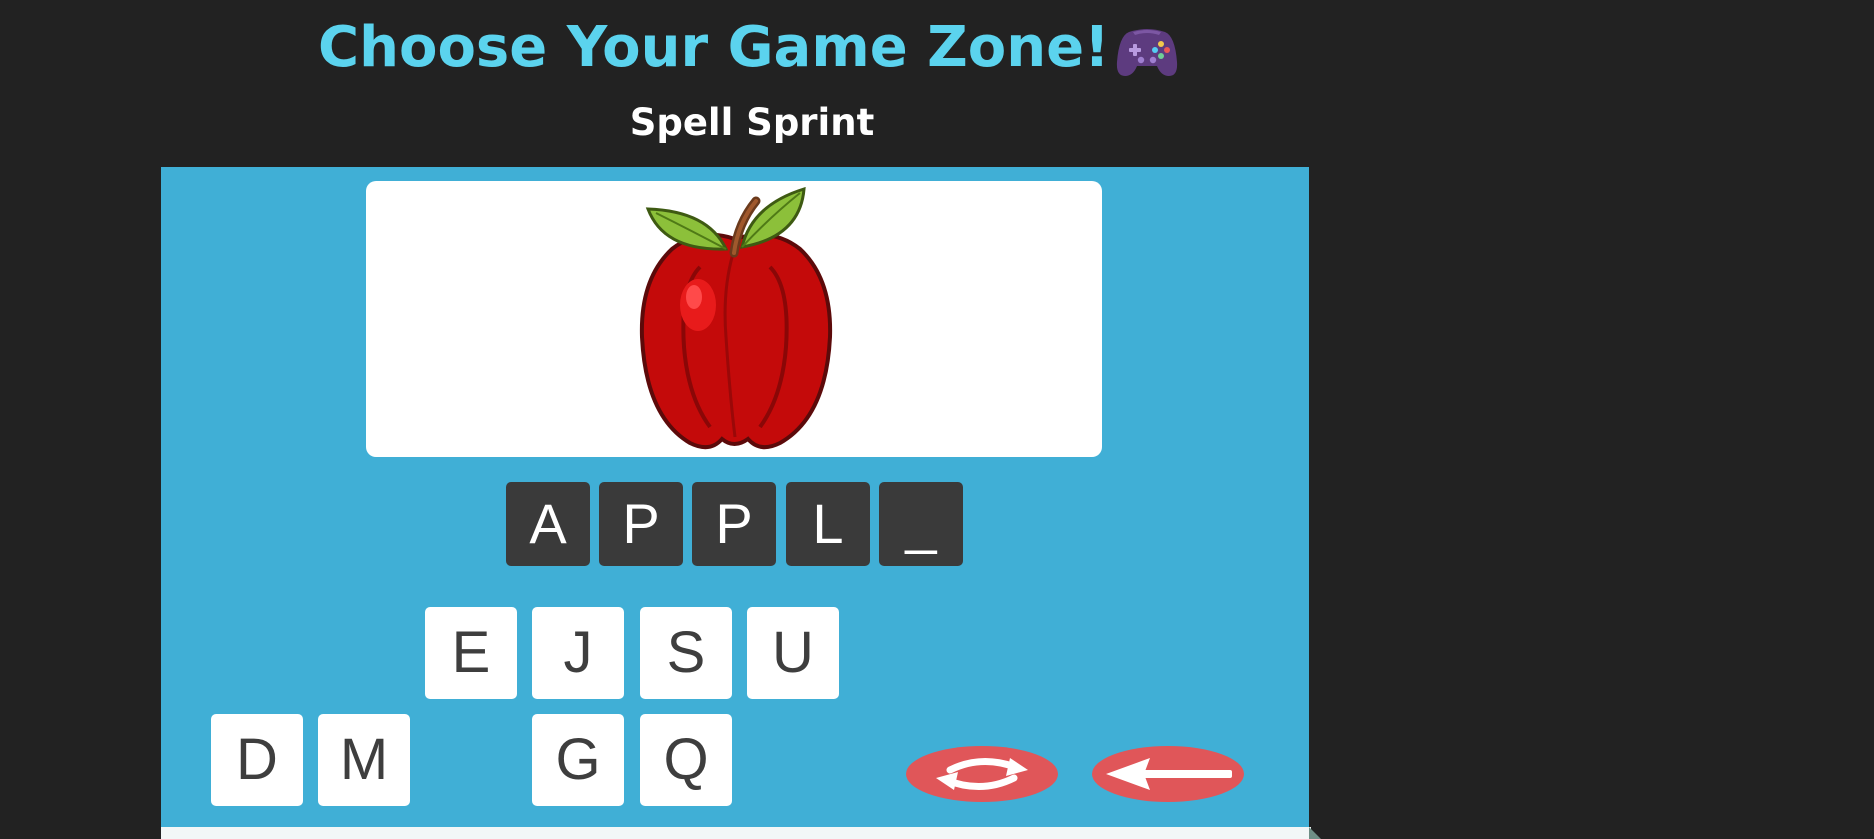 This screenshot has width=1874, height=839. I want to click on answer-slot: _, so click(921, 524).